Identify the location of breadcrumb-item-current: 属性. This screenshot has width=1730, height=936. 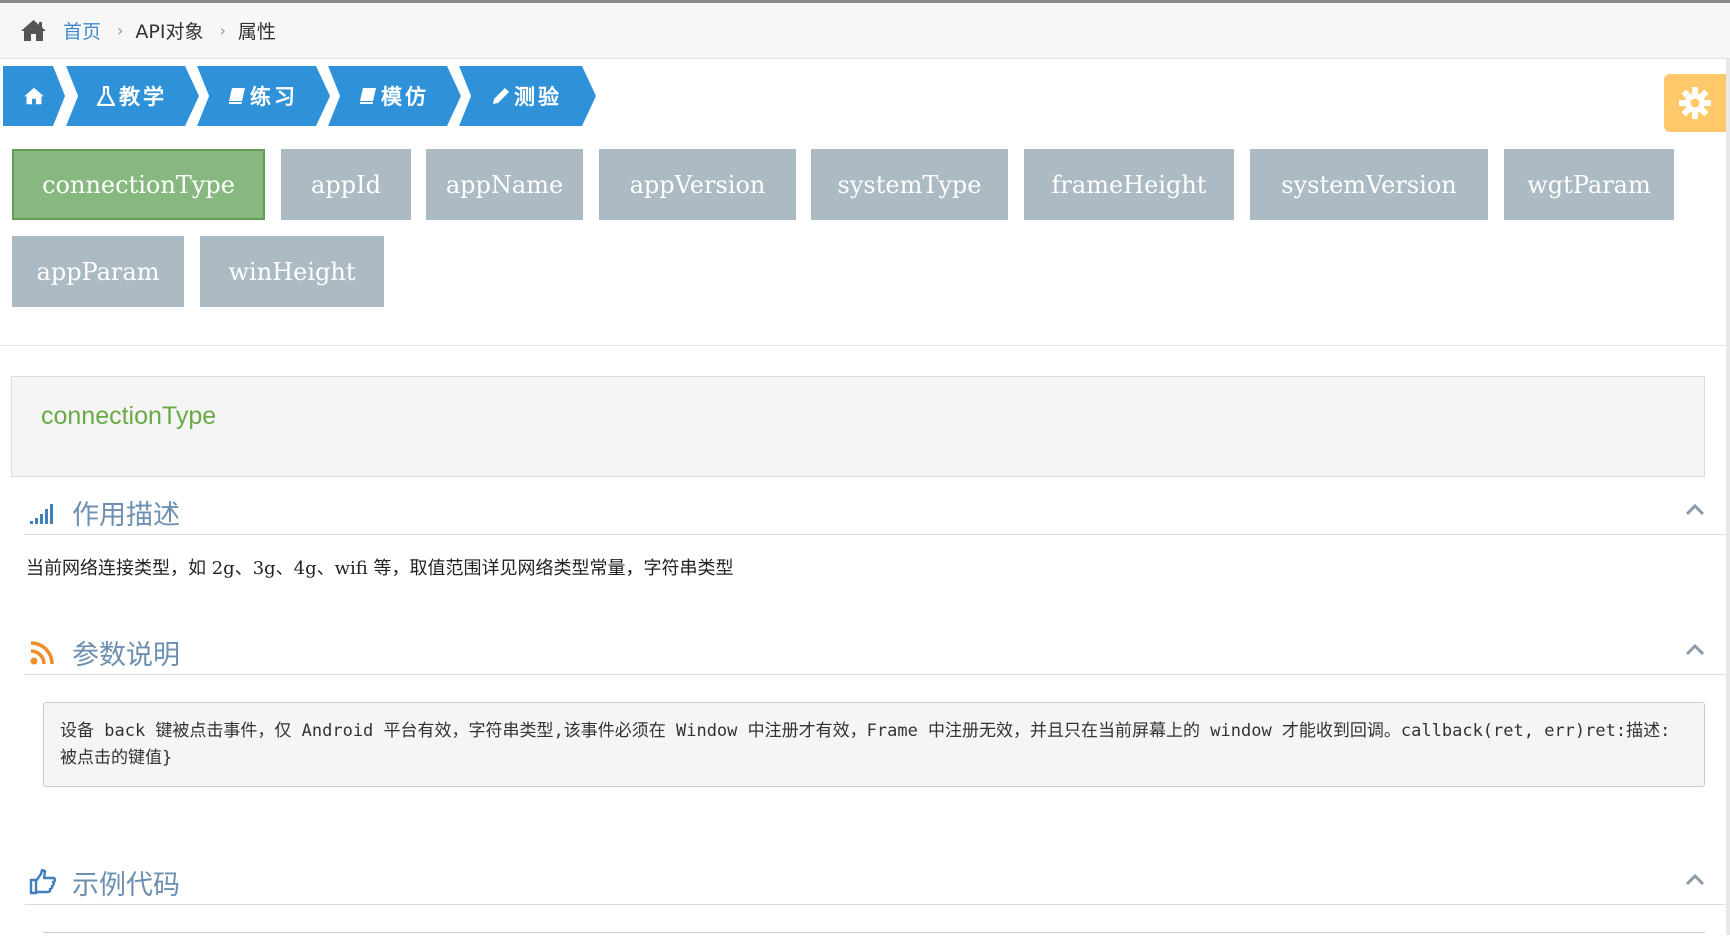
(256, 32).